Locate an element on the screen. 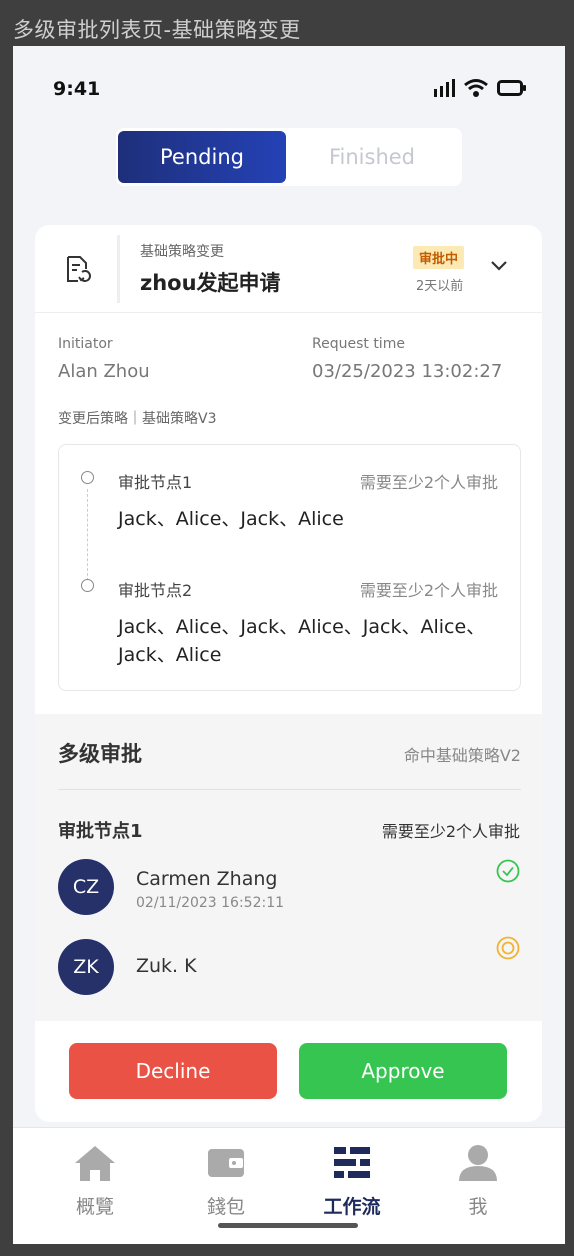 The width and height of the screenshot is (574, 1256). status-badge: 审批中 is located at coordinates (439, 257).